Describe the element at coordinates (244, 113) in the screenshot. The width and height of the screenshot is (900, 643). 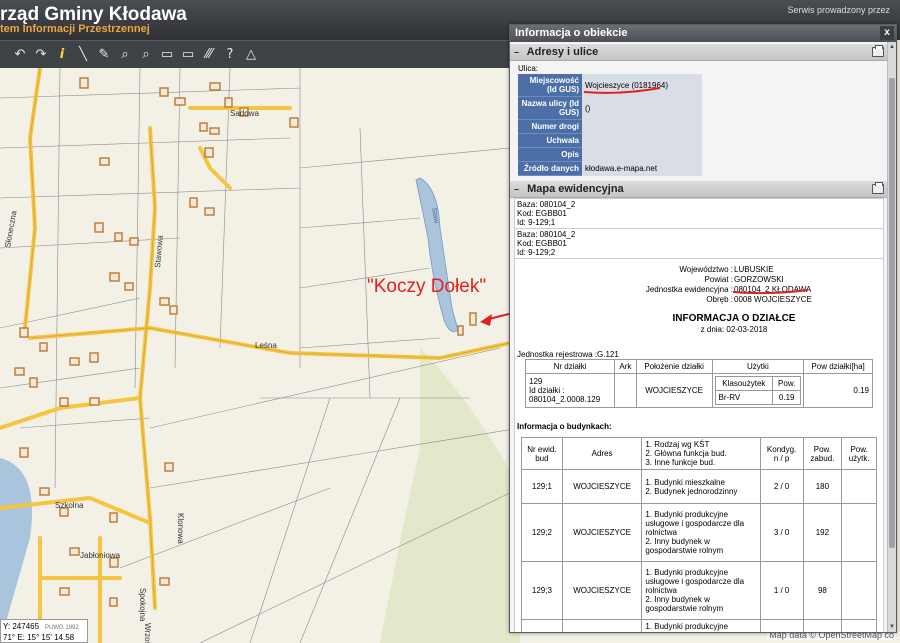
I see `street-label: Sadowa` at that location.